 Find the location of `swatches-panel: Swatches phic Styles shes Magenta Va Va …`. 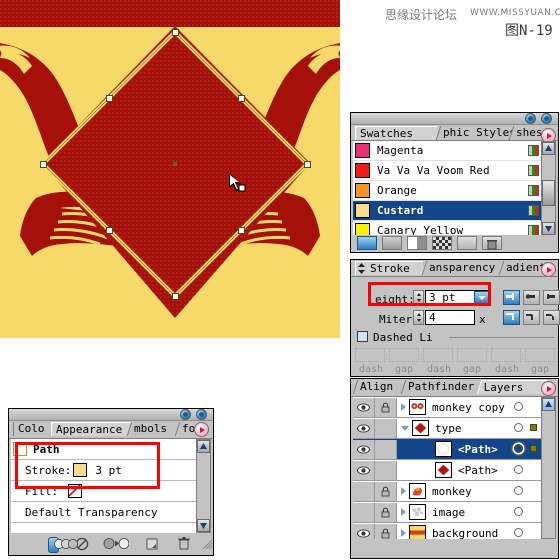

swatches-panel: Swatches phic Styles shes Magenta Va Va … is located at coordinates (454, 182).